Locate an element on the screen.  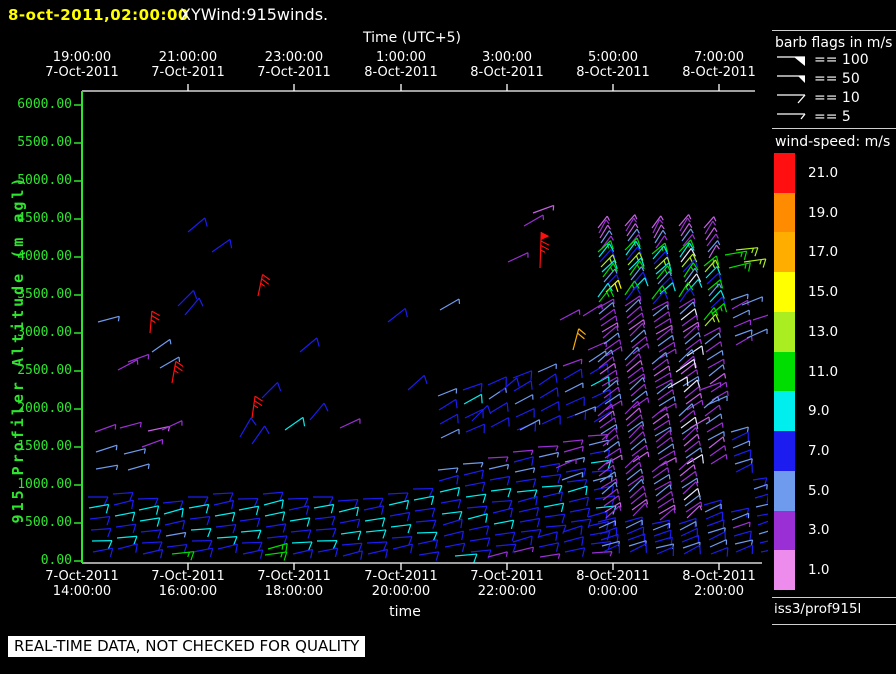
title-datetime: 8-oct-2011,02:00:00 is located at coordinates (98, 15).